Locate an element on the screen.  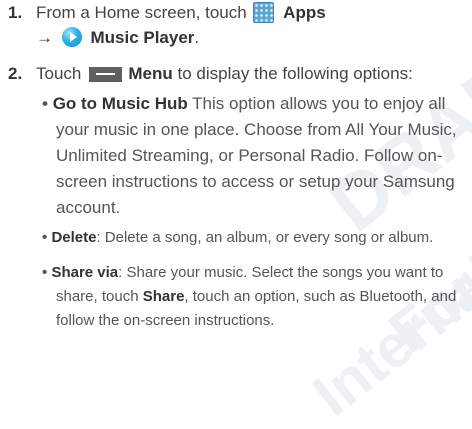
share-word: Share is located at coordinates (163, 296).